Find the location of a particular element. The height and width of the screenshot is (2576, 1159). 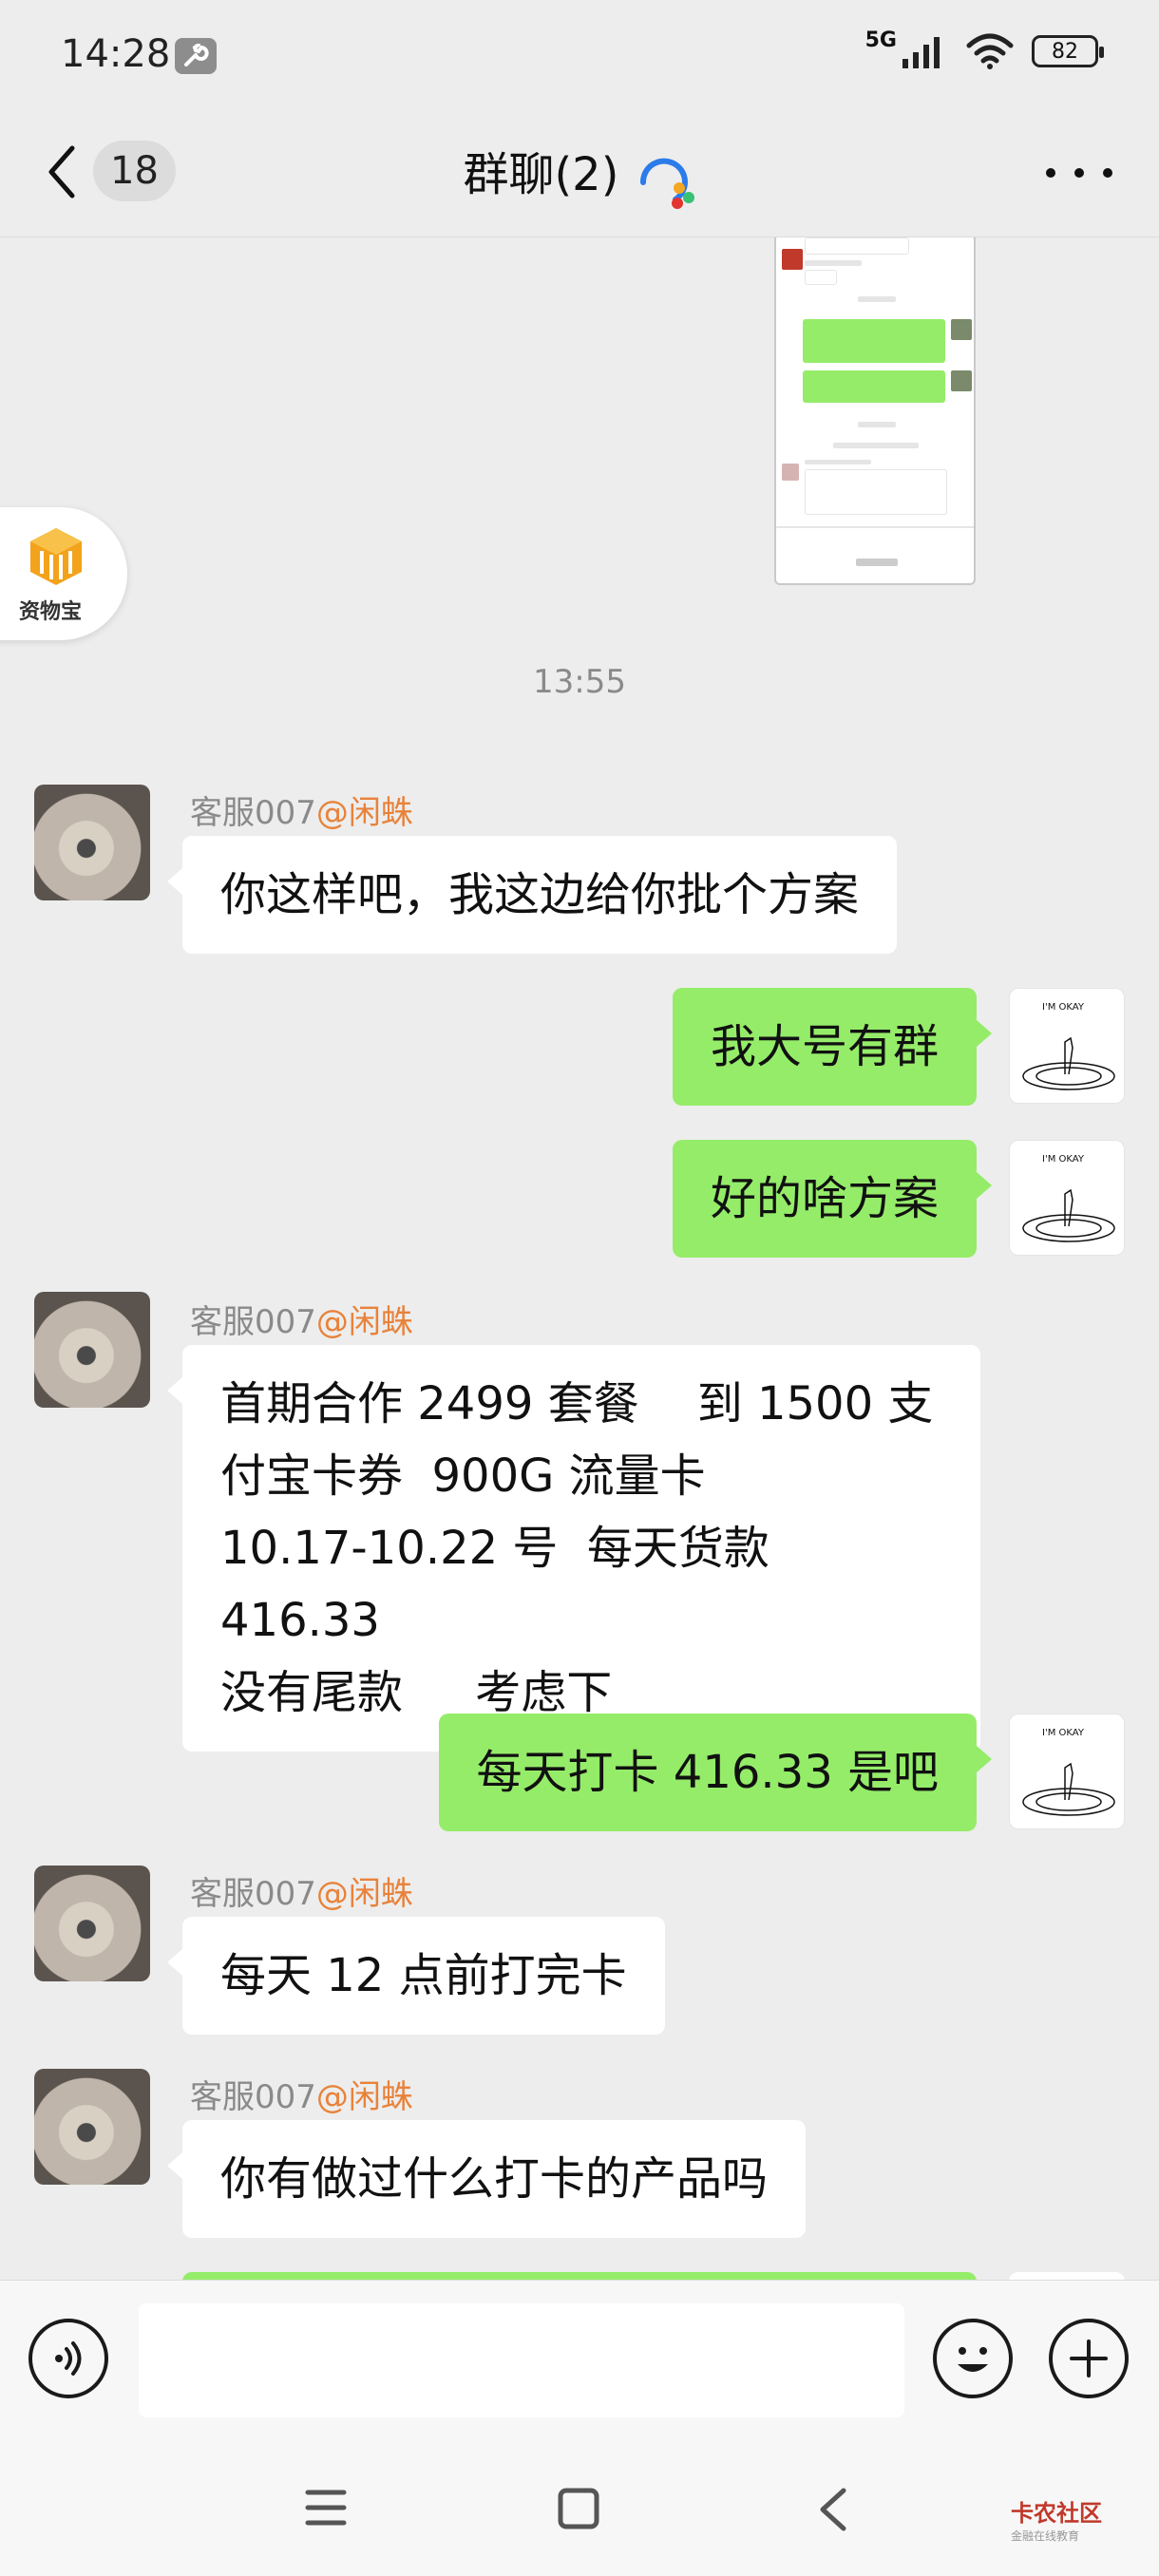

status-bar: 14:28 5G 82 is located at coordinates (579, 52).